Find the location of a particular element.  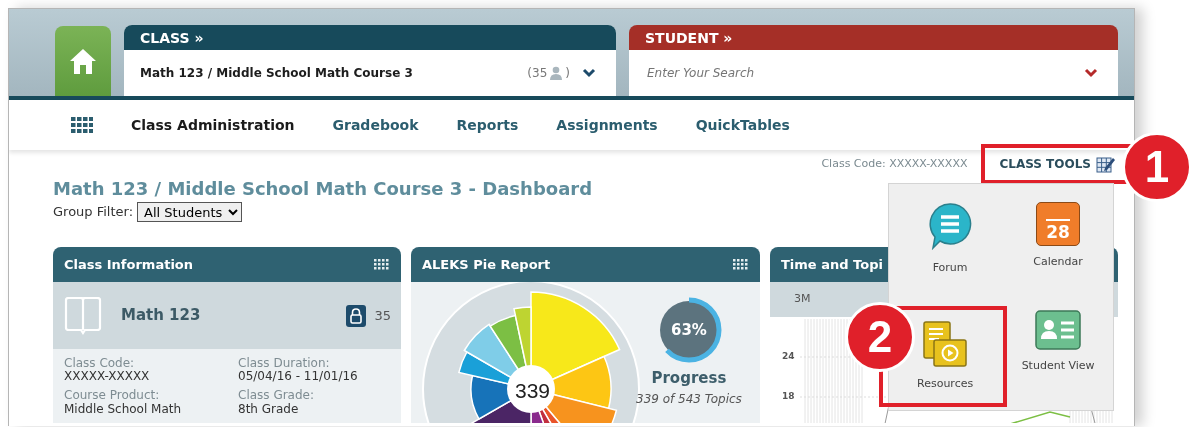

field-label: Class Grade: is located at coordinates (276, 396).